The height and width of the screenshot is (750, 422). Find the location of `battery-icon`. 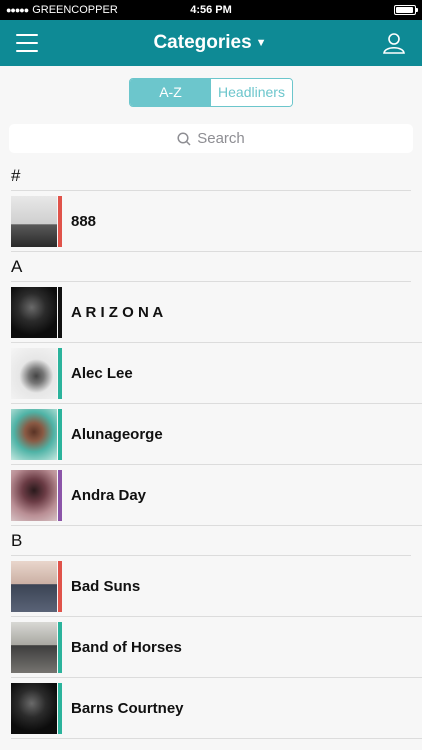

battery-icon is located at coordinates (406, 10).